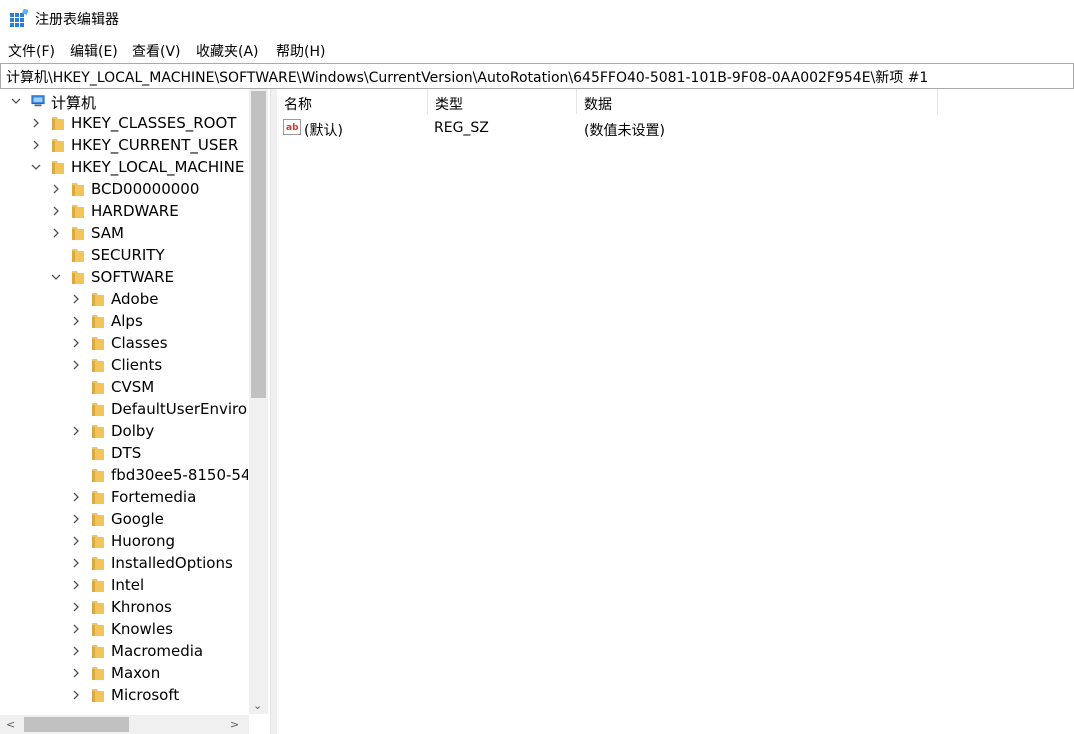  What do you see at coordinates (124, 299) in the screenshot?
I see `tree-node: Adobe` at bounding box center [124, 299].